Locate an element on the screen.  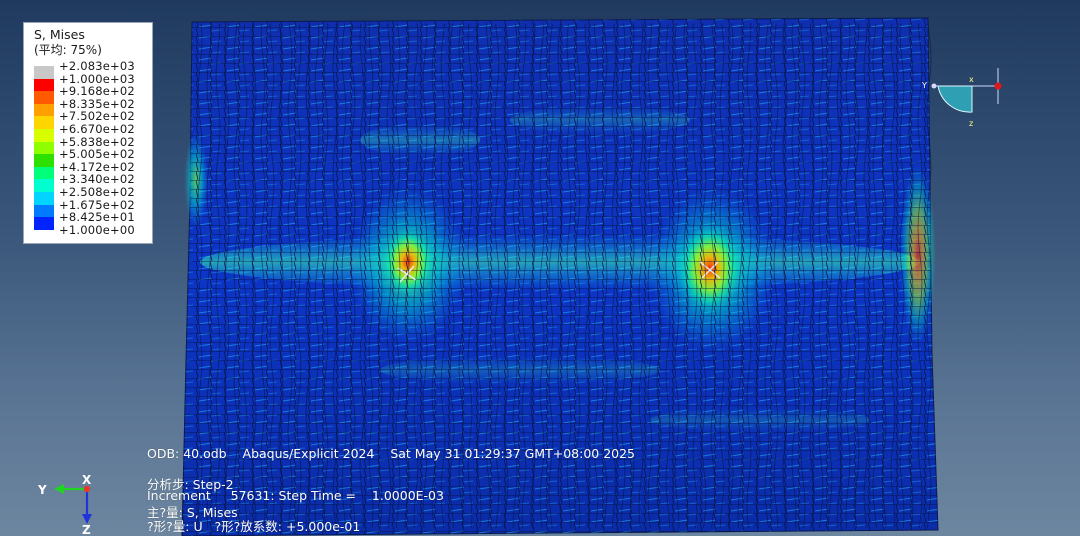
deformed-variable-line: ?形?量: U ?形?放系数: +5.000e-01 is located at coordinates (254, 526).